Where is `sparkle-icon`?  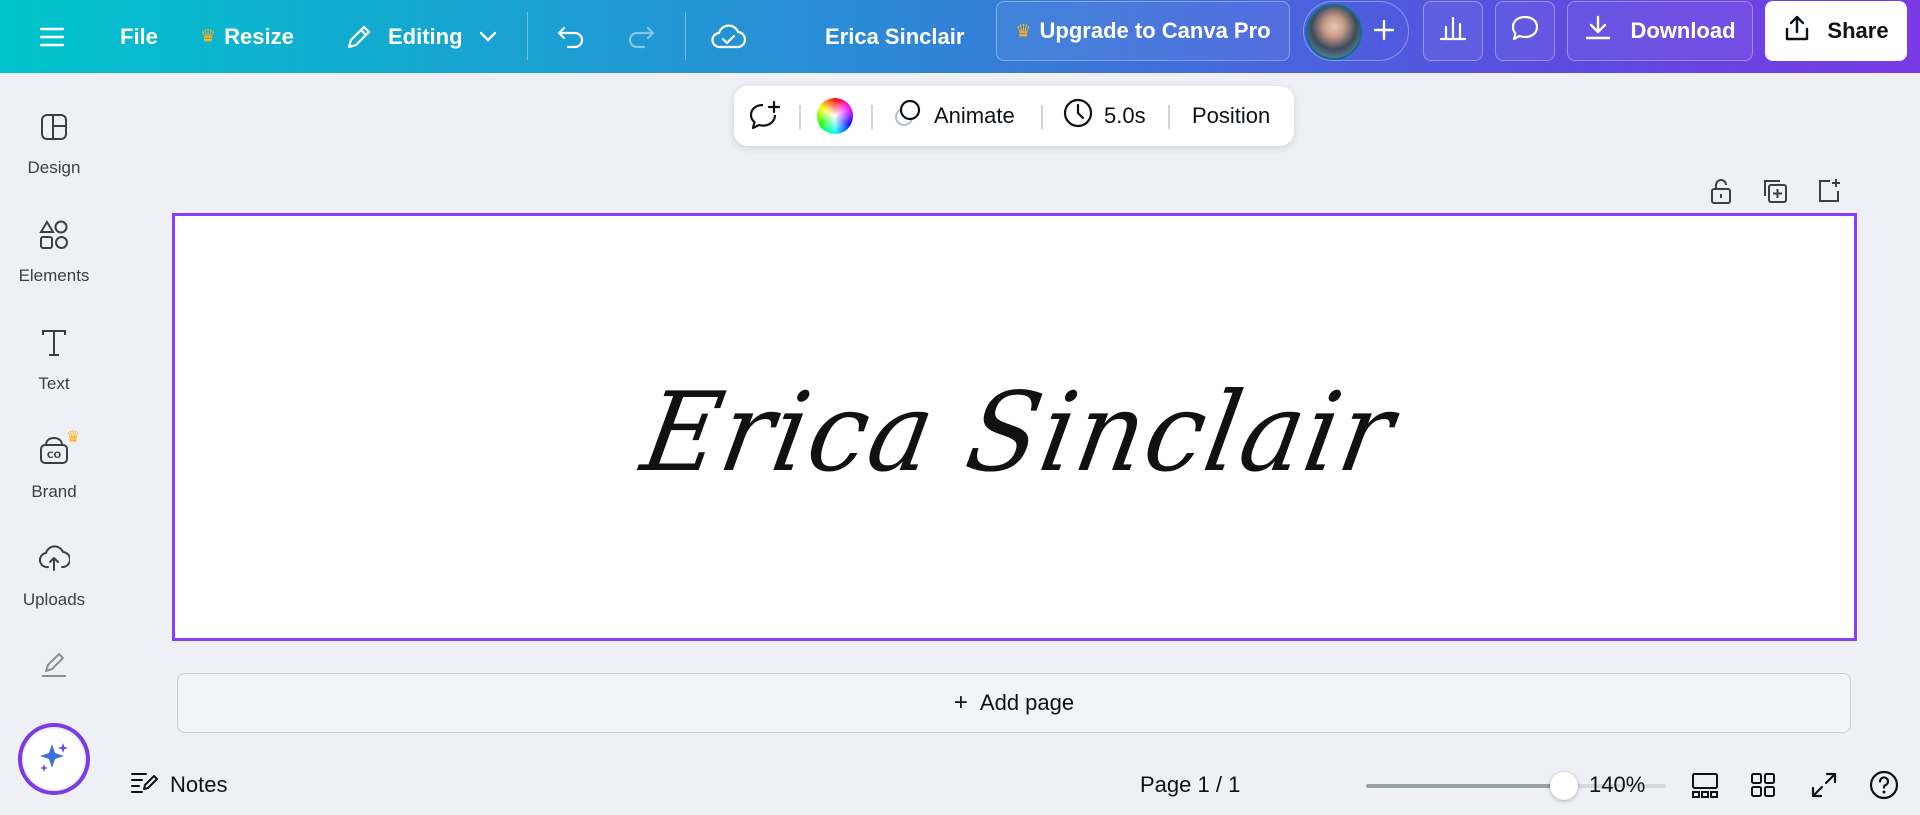 sparkle-icon is located at coordinates (54, 759).